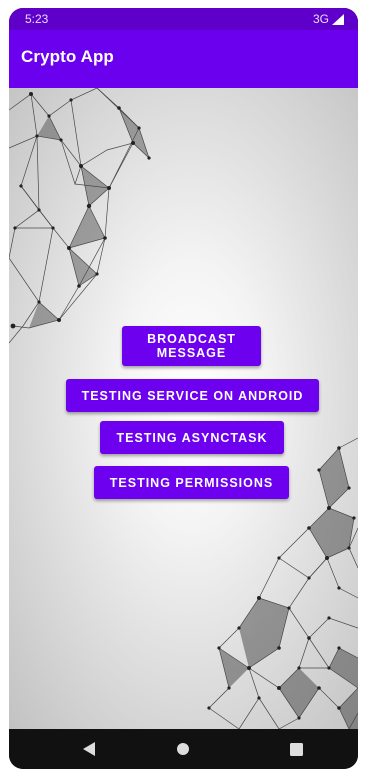 This screenshot has width=368, height=769. I want to click on signal-icon, so click(338, 19).